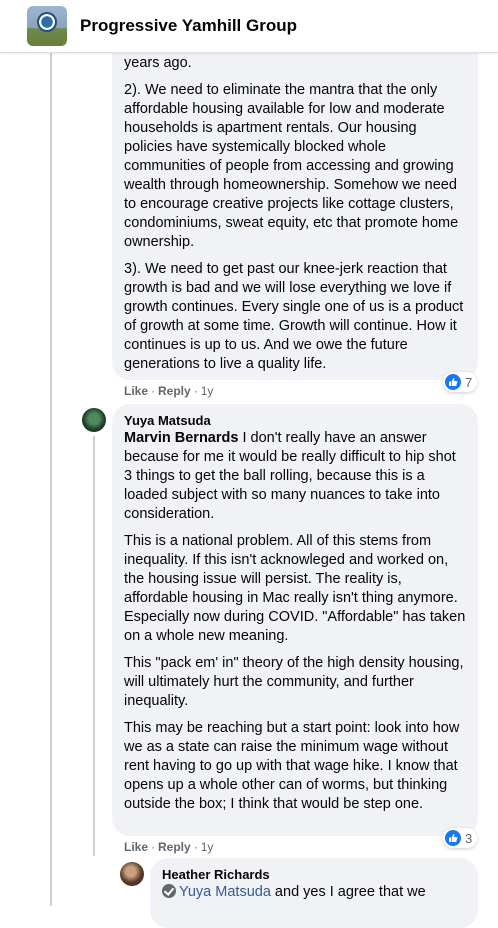  I want to click on mention-link: Yuya Matsuda, so click(225, 892).